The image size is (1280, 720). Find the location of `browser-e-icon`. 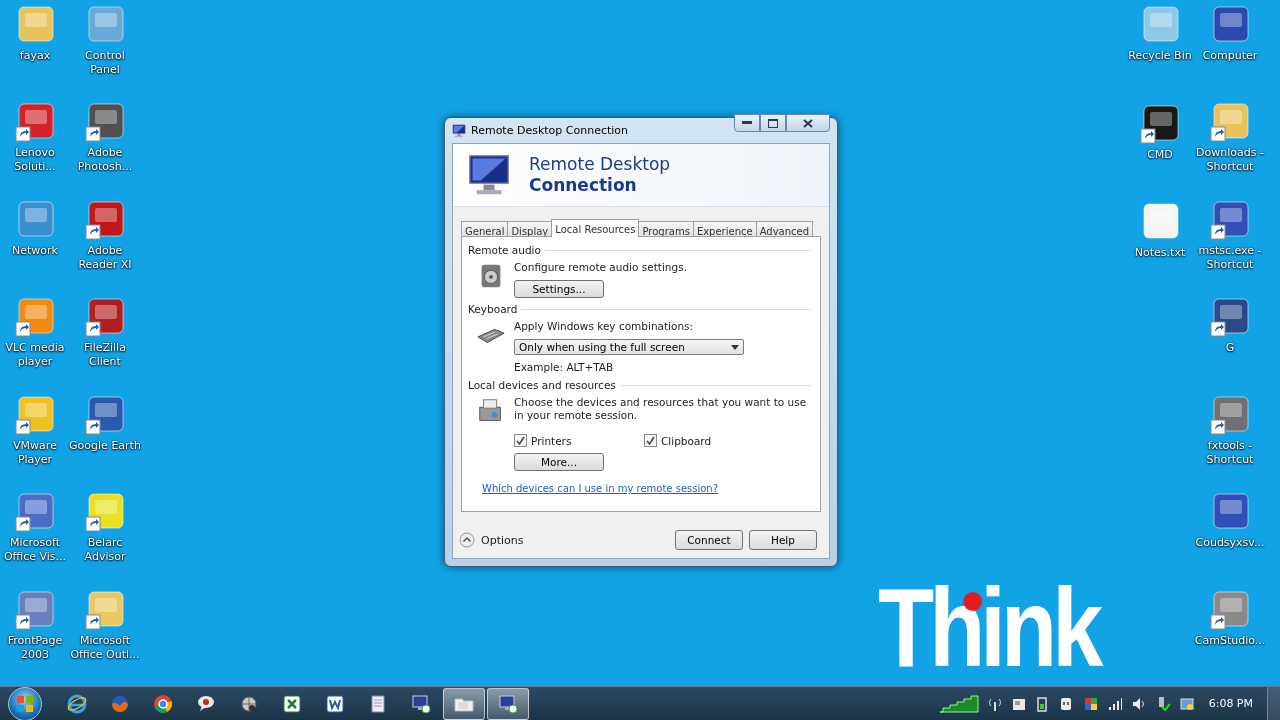

browser-e-icon is located at coordinates (76, 703).